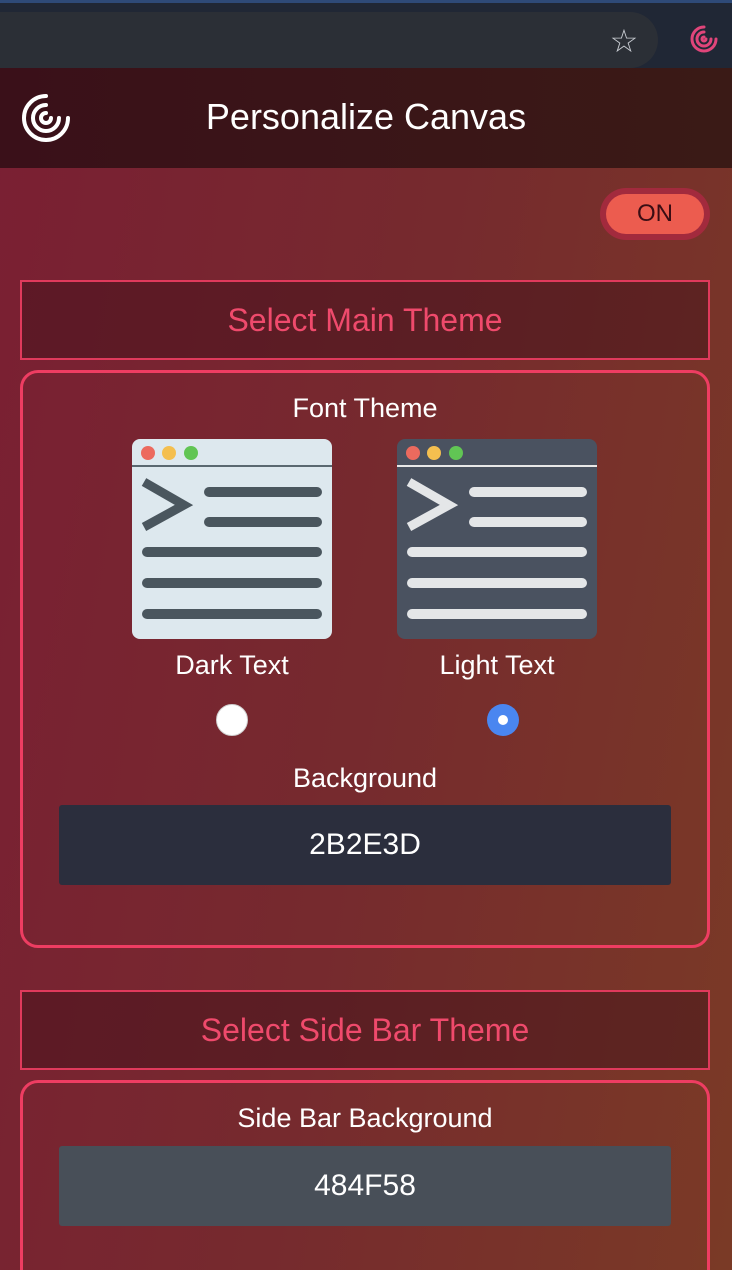 The height and width of the screenshot is (1270, 732). Describe the element at coordinates (497, 539) in the screenshot. I see `light-text-preview-icon` at that location.